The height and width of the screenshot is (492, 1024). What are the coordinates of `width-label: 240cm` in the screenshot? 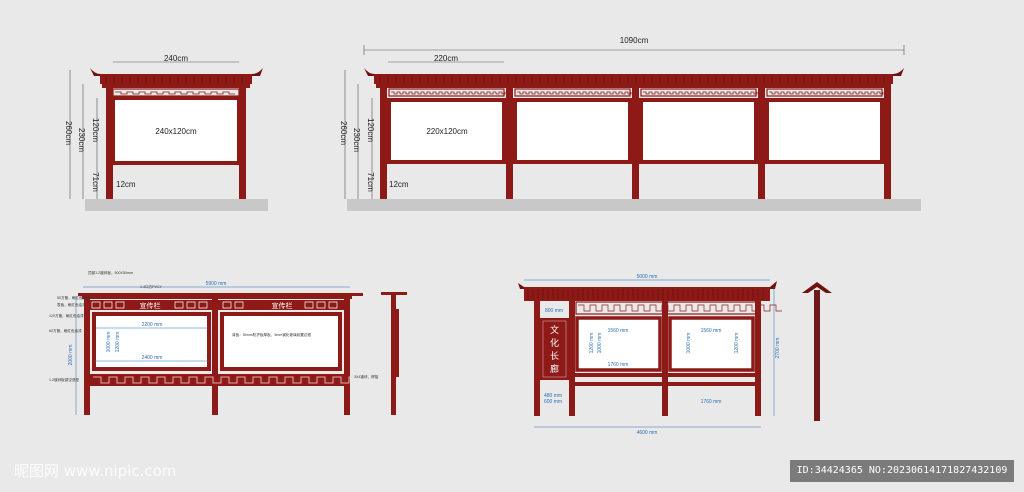 It's located at (176, 58).